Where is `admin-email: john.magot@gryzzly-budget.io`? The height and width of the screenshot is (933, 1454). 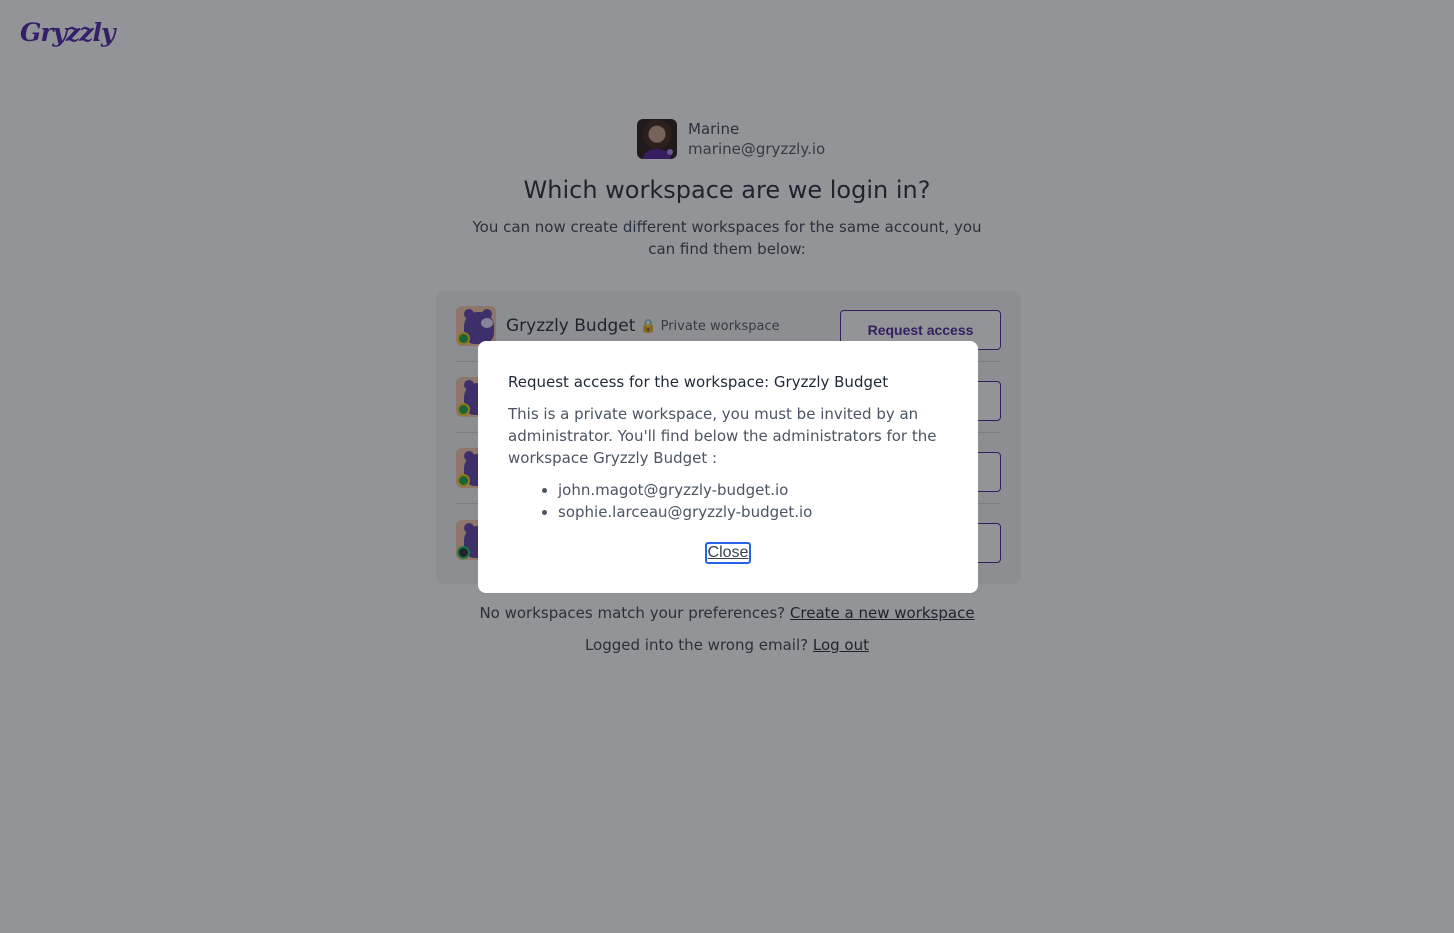 admin-email: john.magot@gryzzly-budget.io is located at coordinates (753, 490).